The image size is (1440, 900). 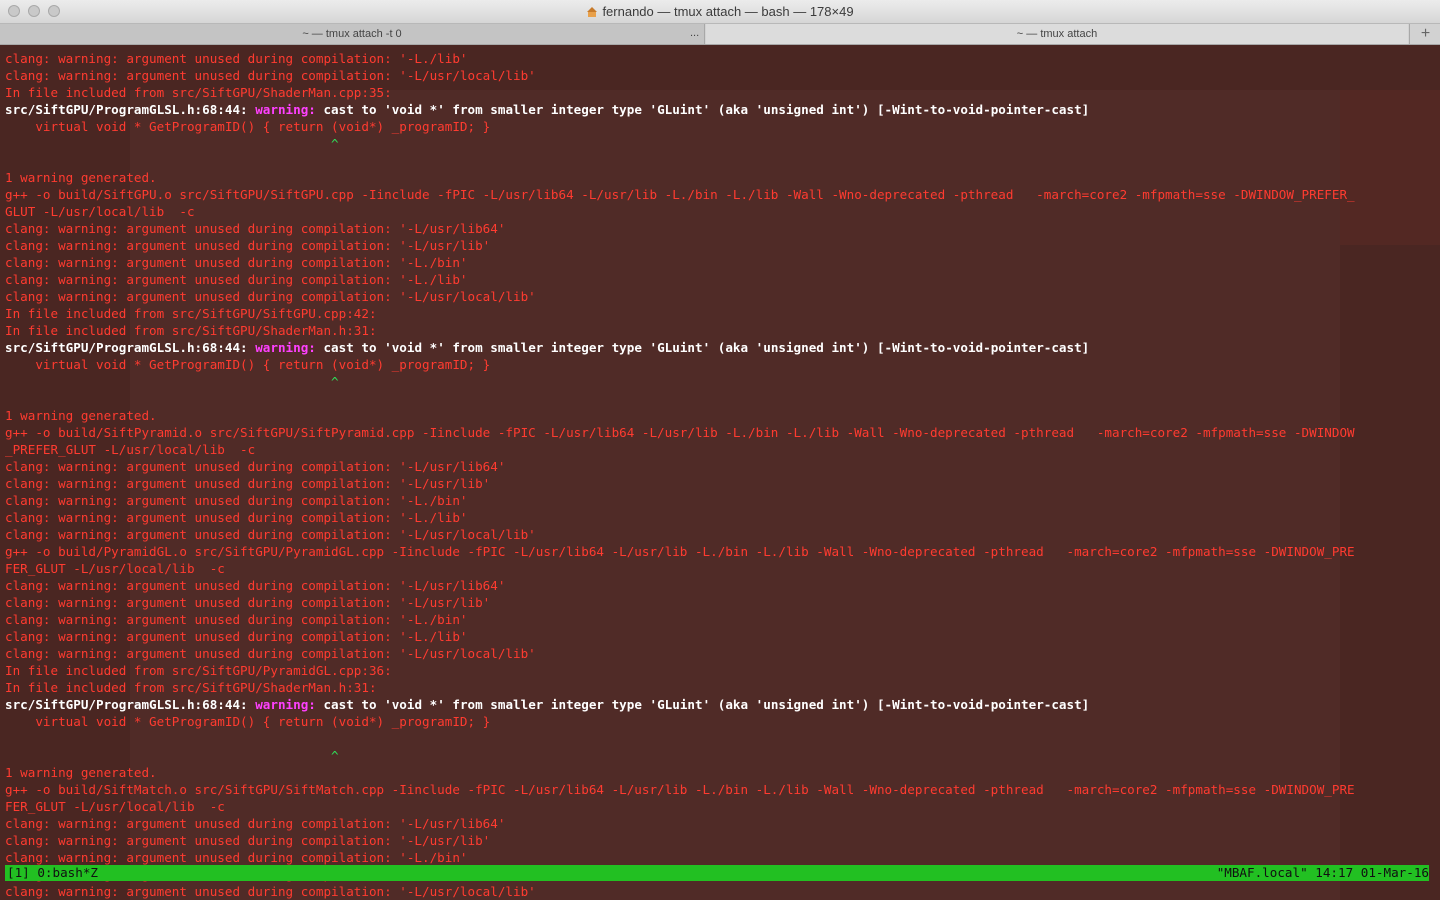 I want to click on home-icon, so click(x=592, y=12).